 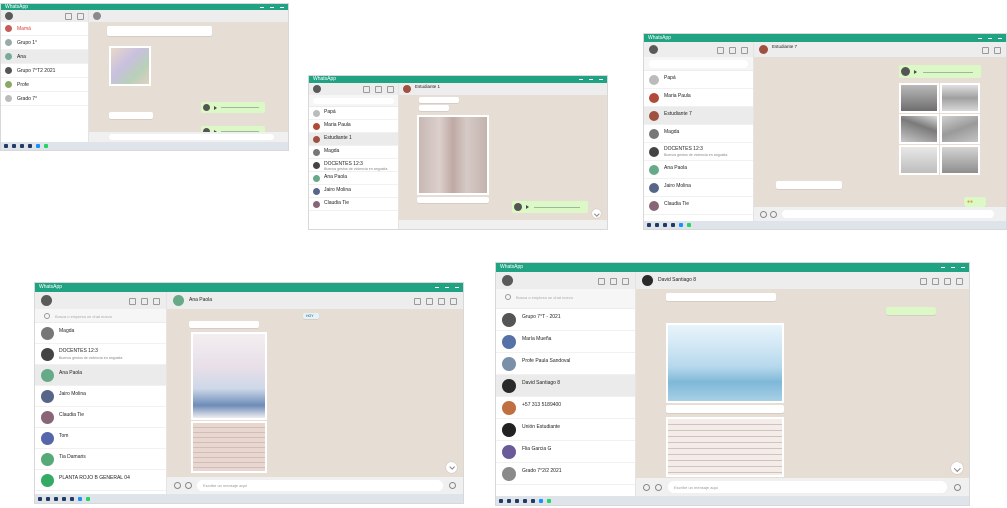 What do you see at coordinates (565, 320) in the screenshot?
I see `list-item: Grupo 7°T - 2021` at bounding box center [565, 320].